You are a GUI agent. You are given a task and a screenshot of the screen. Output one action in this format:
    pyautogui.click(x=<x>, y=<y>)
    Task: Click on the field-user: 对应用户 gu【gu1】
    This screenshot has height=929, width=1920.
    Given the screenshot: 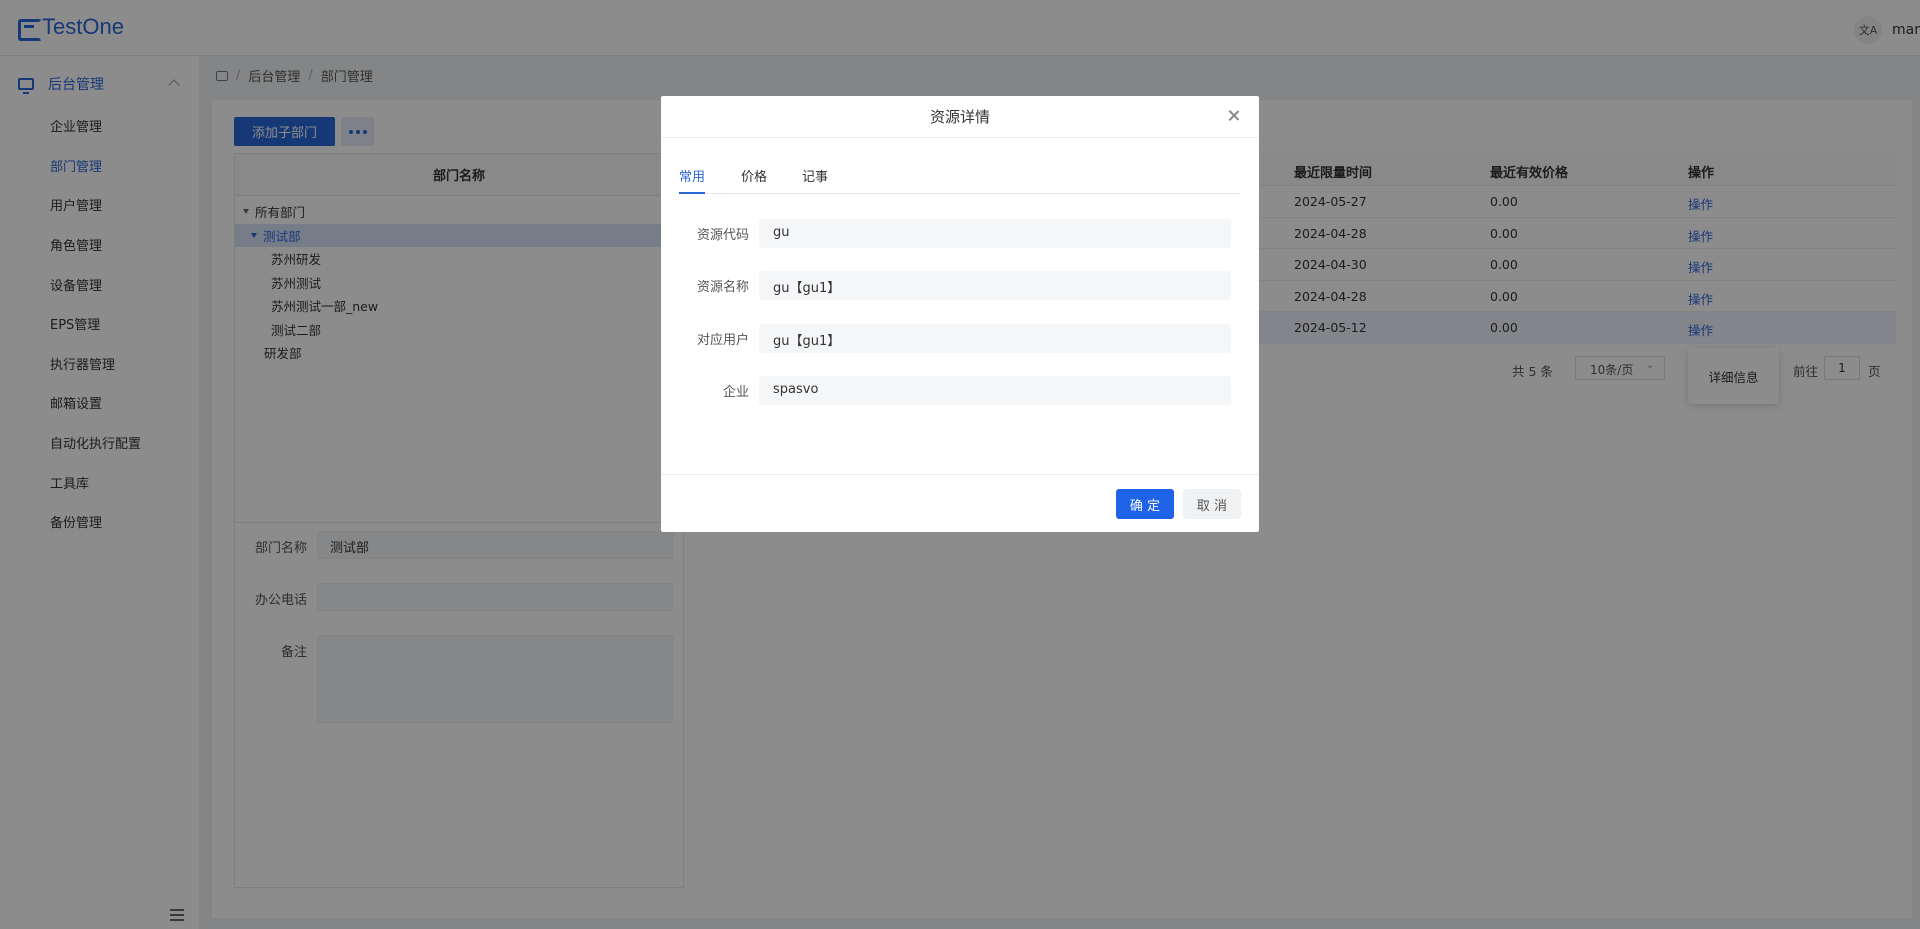 What is the action you would take?
    pyautogui.click(x=946, y=338)
    